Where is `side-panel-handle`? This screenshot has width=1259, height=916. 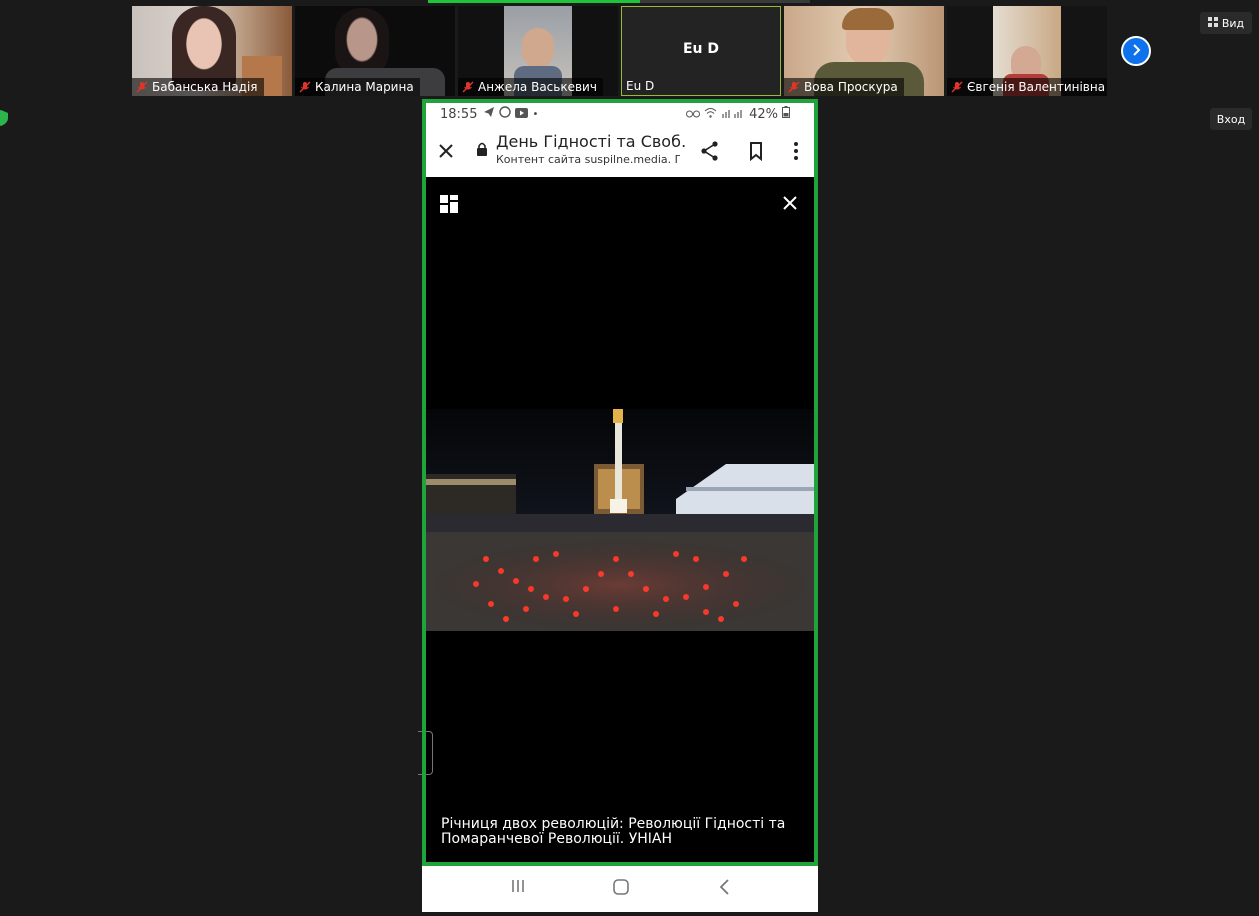 side-panel-handle is located at coordinates (425, 753).